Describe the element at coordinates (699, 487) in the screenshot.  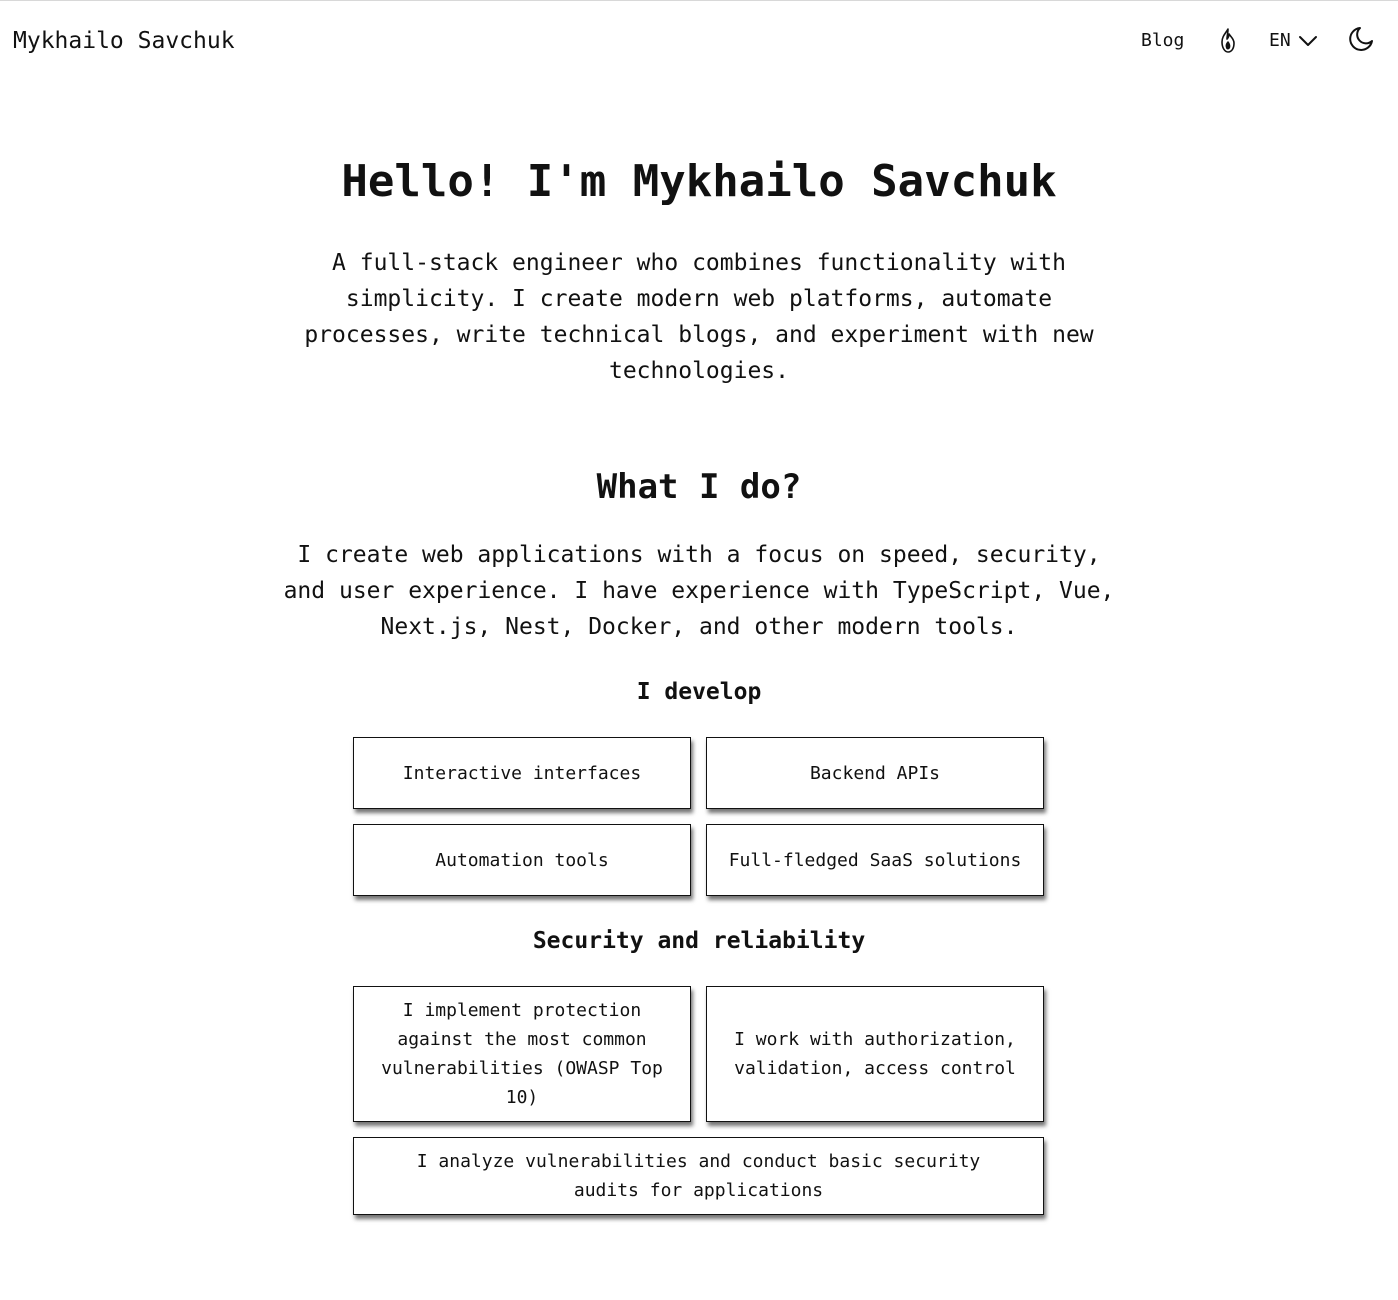
I see `what-i-do-title: What I do?` at that location.